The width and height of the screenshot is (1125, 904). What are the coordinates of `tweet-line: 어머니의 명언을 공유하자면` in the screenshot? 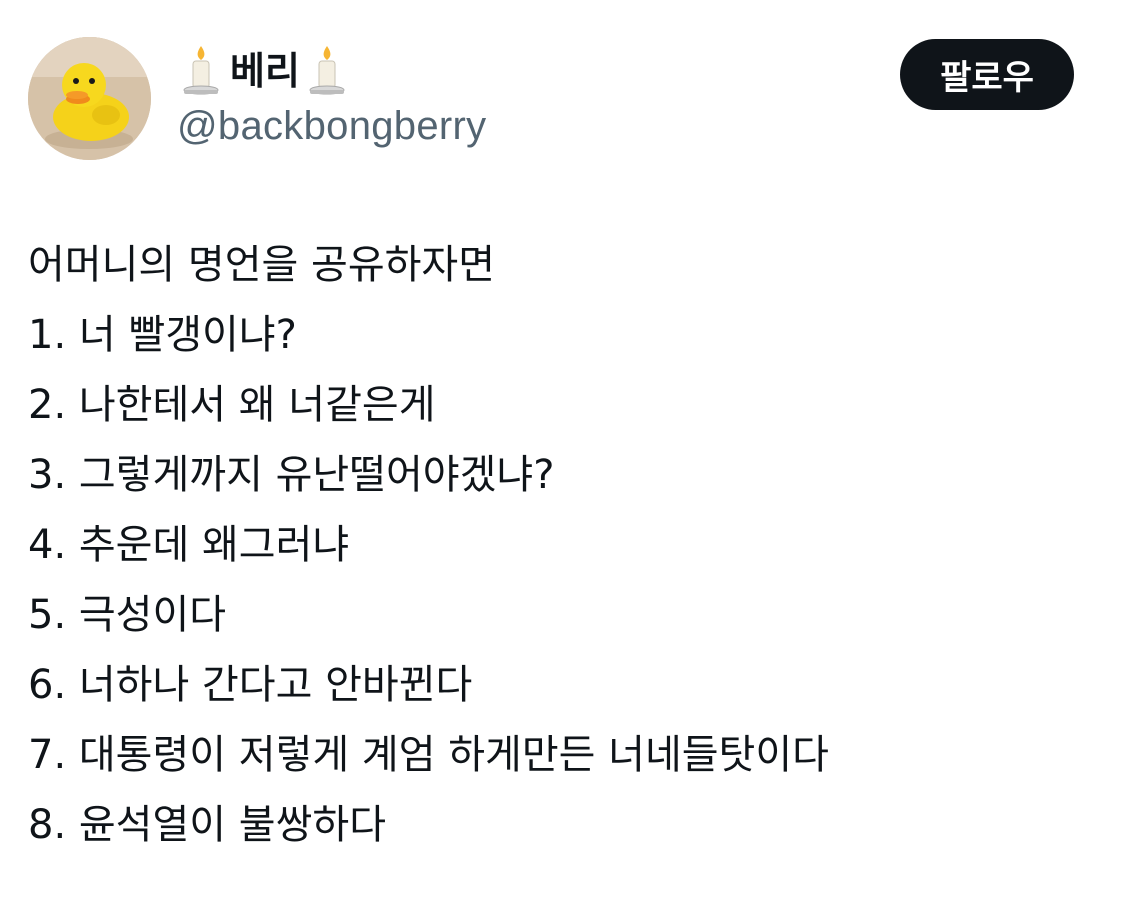 It's located at (262, 265).